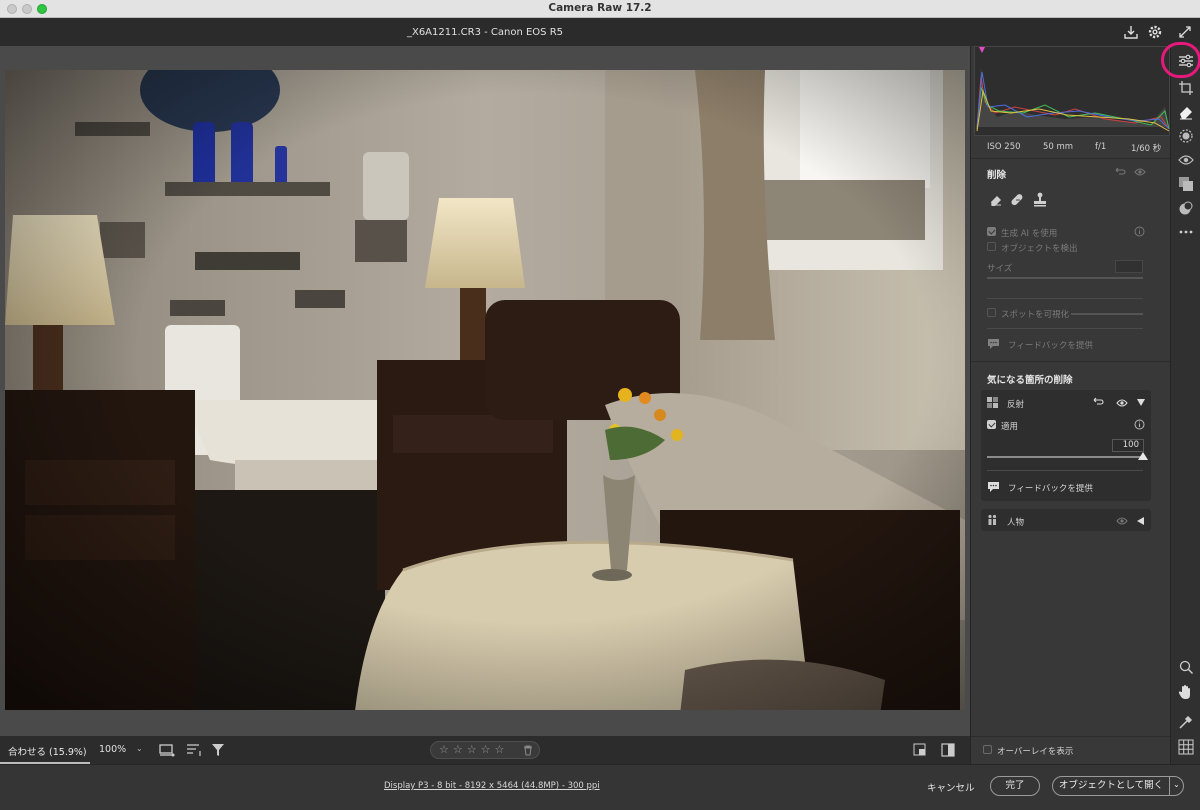  I want to click on distractions-section-title: 気になる箇所の削除, so click(1030, 380).